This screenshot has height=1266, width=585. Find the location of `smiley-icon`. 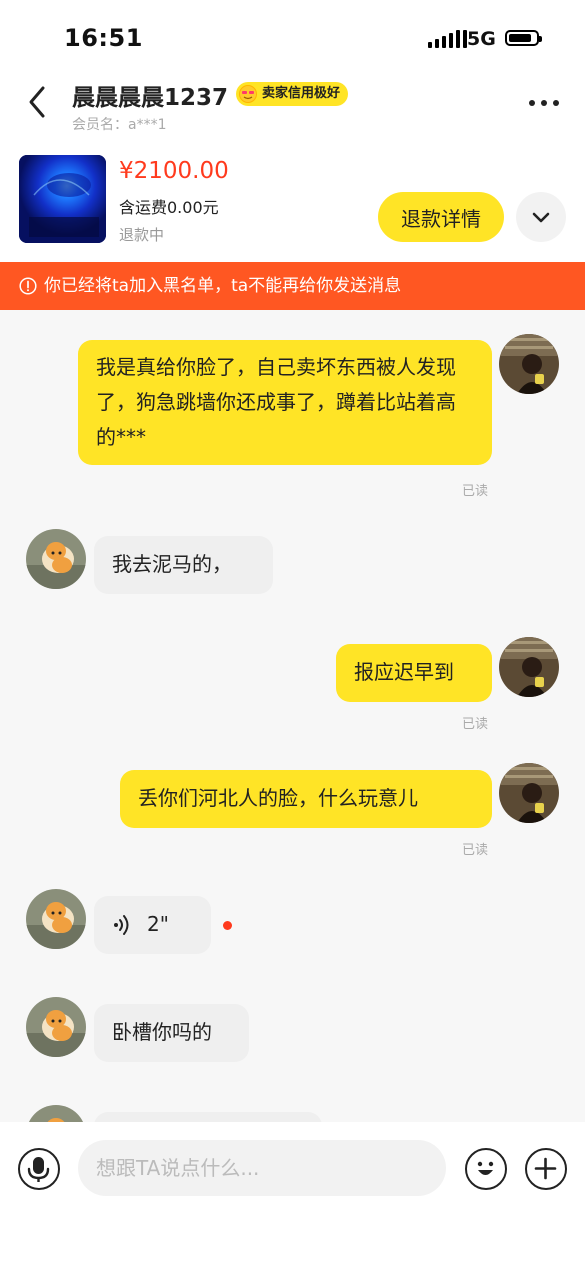

smiley-icon is located at coordinates (485, 1168).